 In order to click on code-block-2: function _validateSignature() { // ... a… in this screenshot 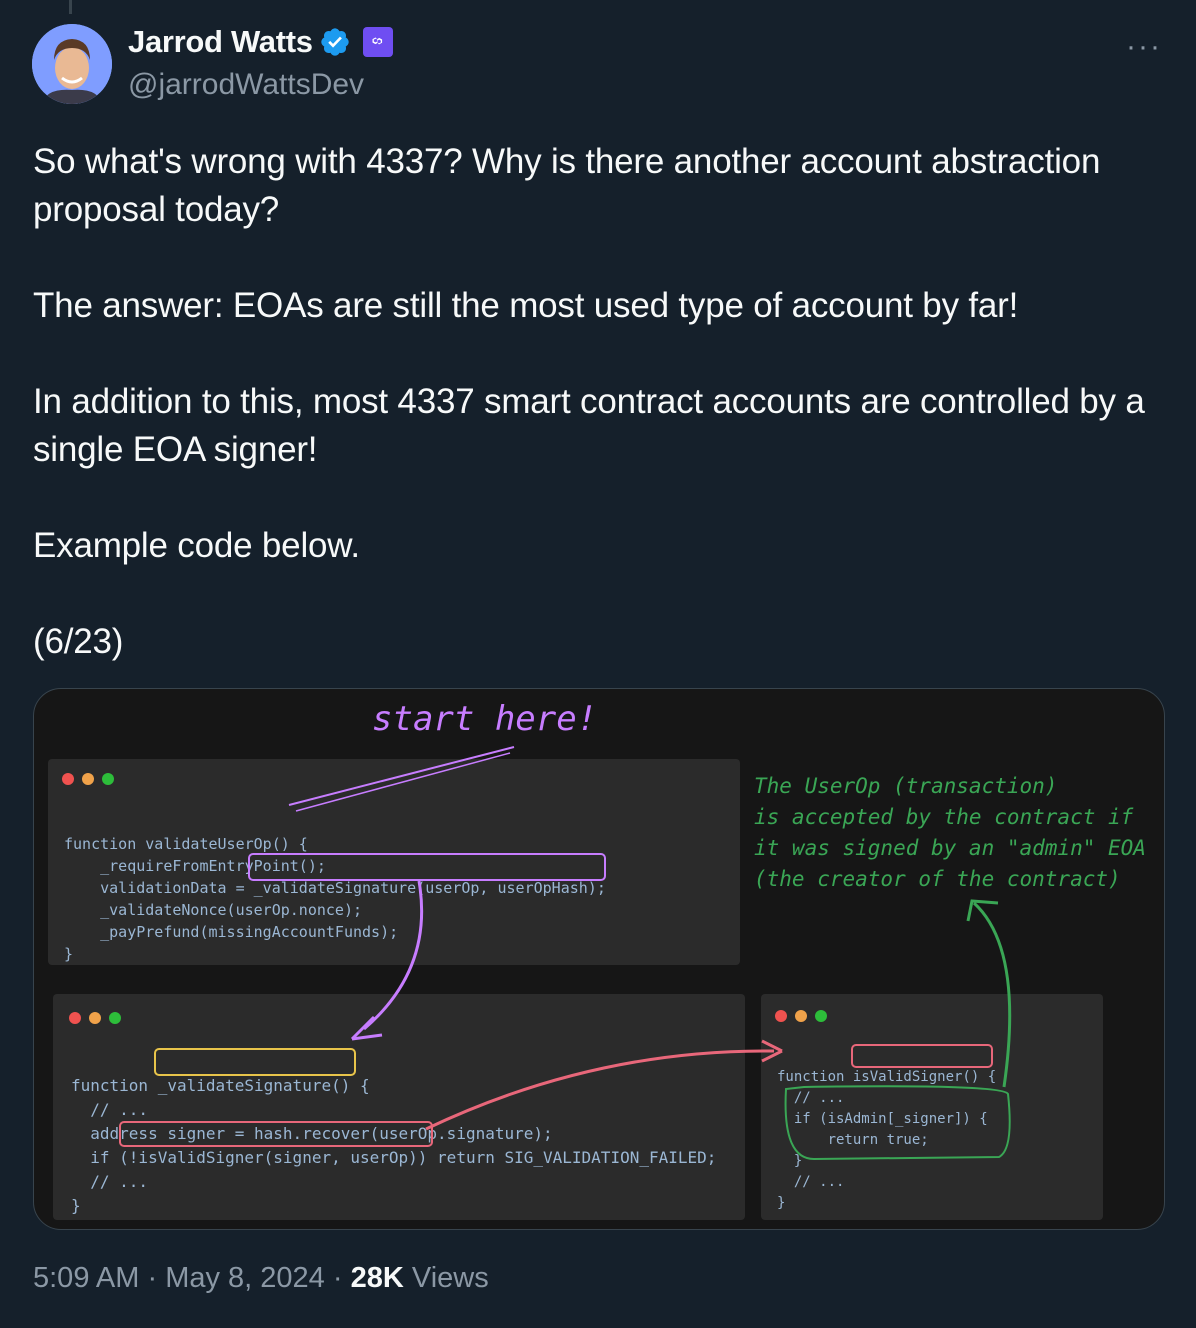, I will do `click(393, 1134)`.